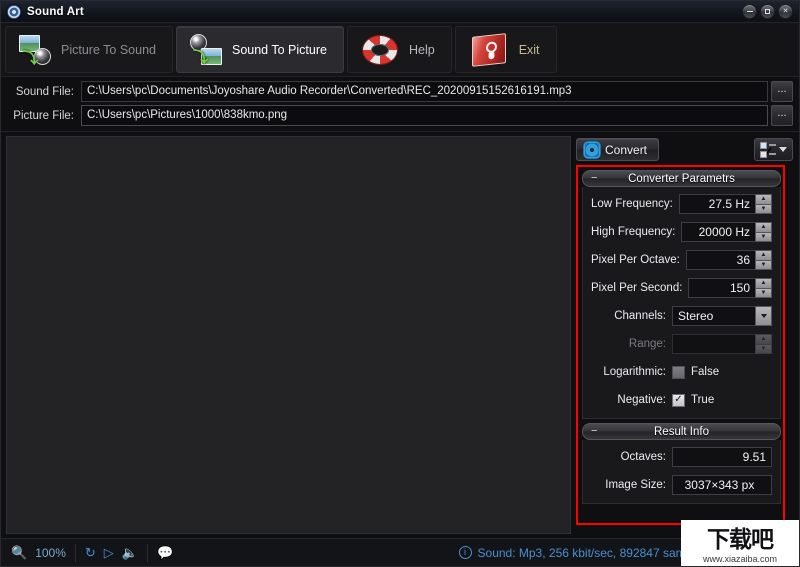  Describe the element at coordinates (643, 457) in the screenshot. I see `octaves-label: Octaves:` at that location.